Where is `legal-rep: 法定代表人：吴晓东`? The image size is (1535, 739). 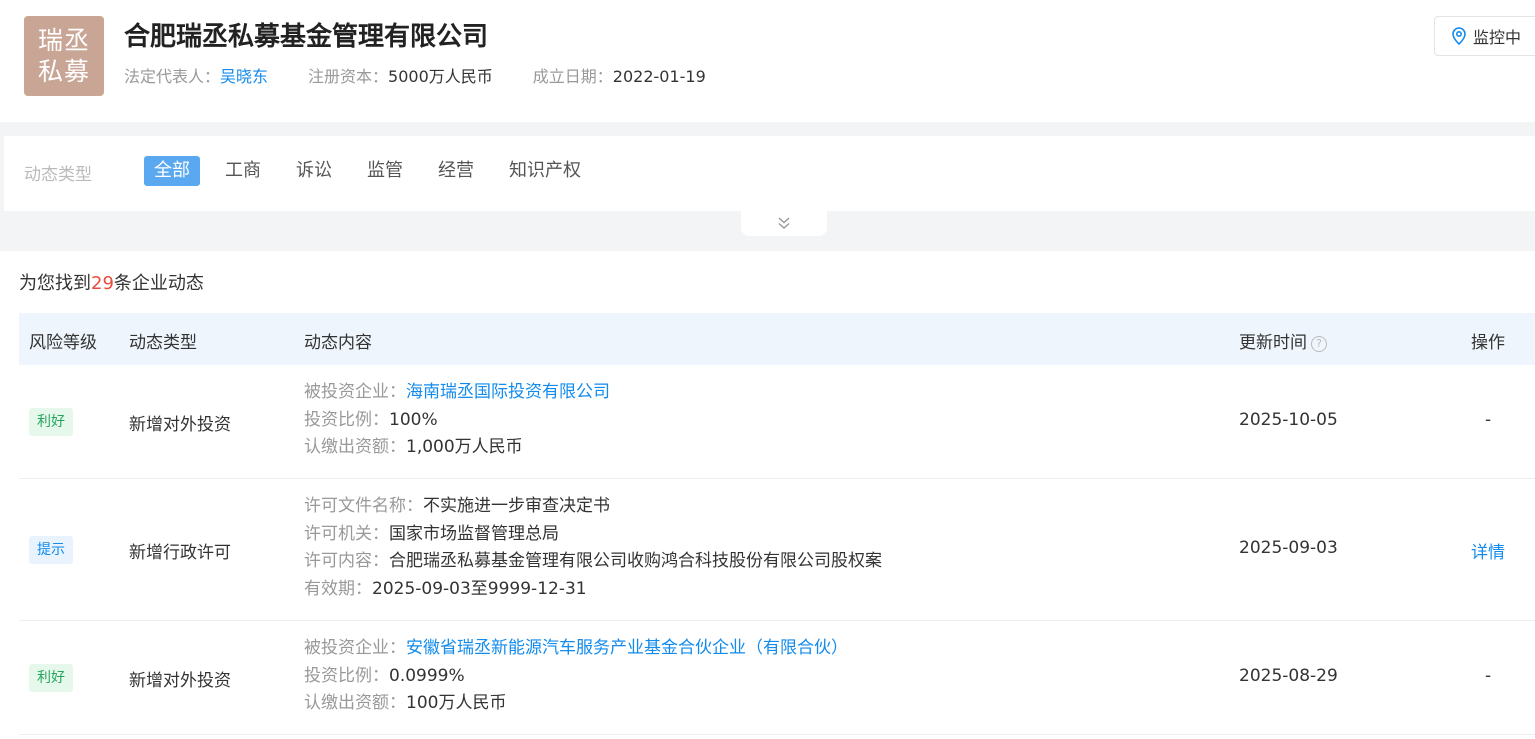 legal-rep: 法定代表人：吴晓东 is located at coordinates (196, 75).